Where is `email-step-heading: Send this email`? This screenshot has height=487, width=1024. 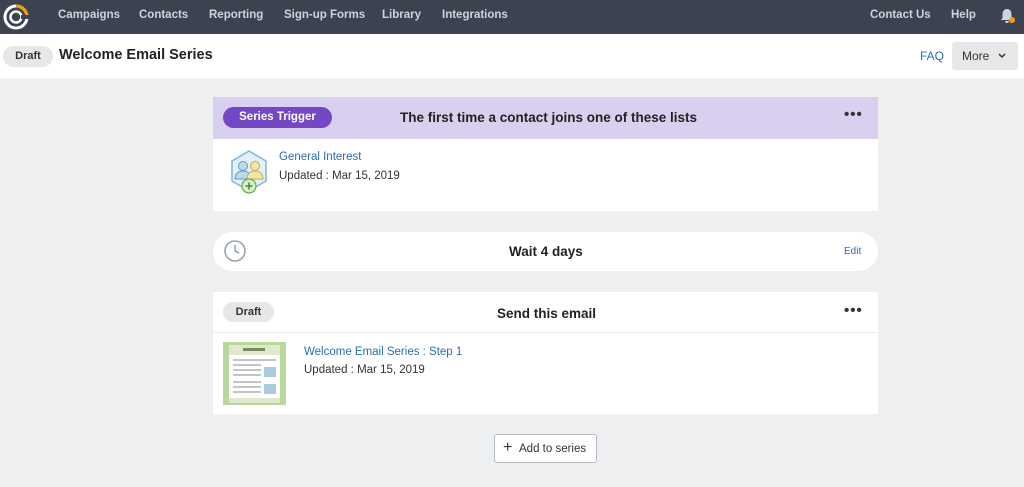
email-step-heading: Send this email is located at coordinates (547, 313).